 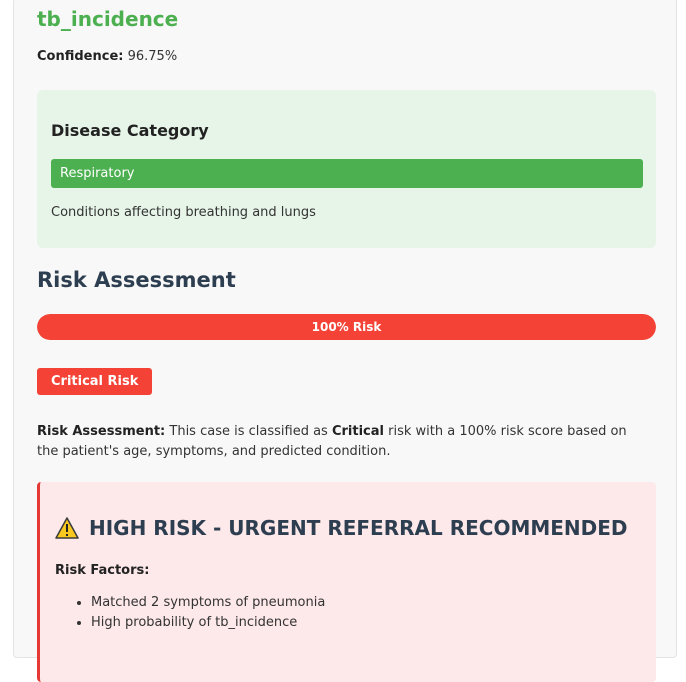 I want to click on confidence-label: Confidence:, so click(x=80, y=56).